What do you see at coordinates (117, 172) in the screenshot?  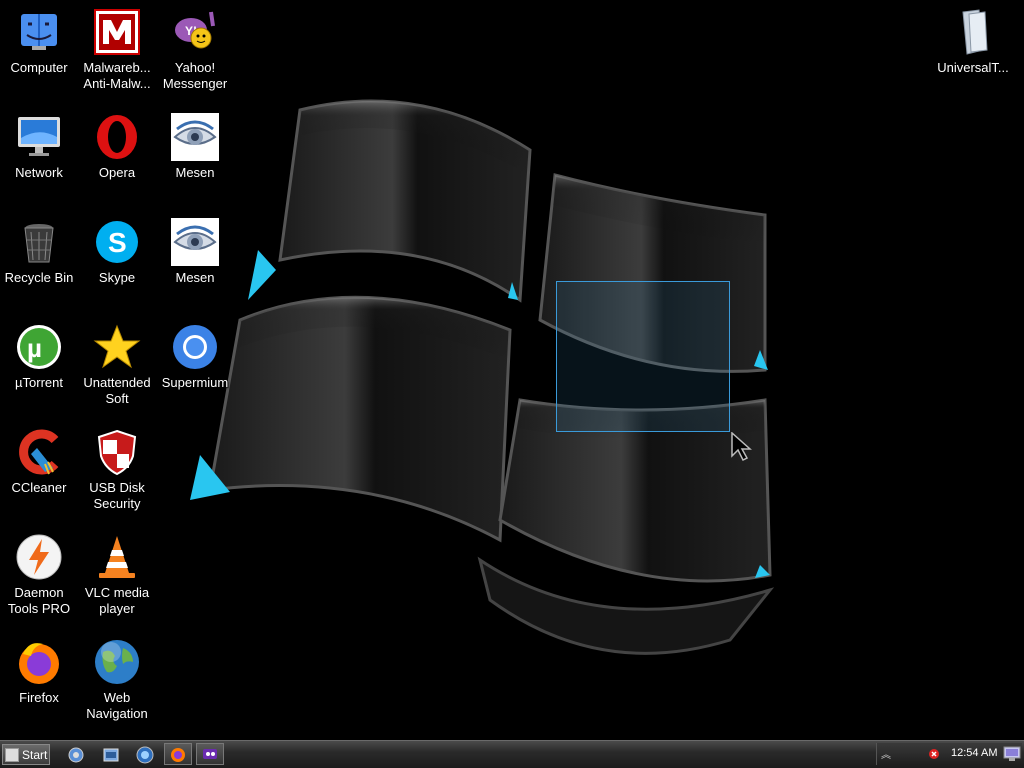 I see `desktop-icon-label: Opera` at bounding box center [117, 172].